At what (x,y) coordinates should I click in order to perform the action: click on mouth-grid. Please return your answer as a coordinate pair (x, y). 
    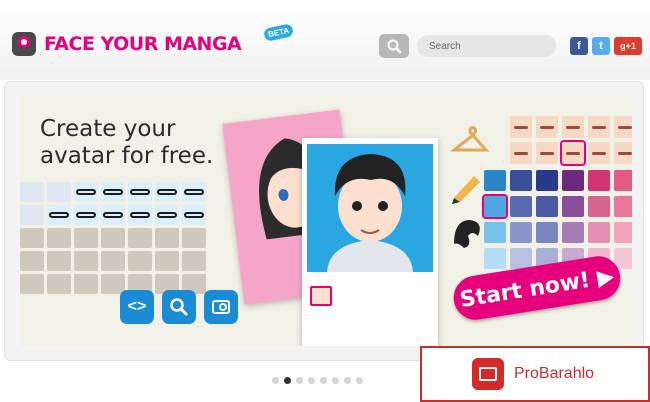
    Looking at the image, I should click on (571, 142).